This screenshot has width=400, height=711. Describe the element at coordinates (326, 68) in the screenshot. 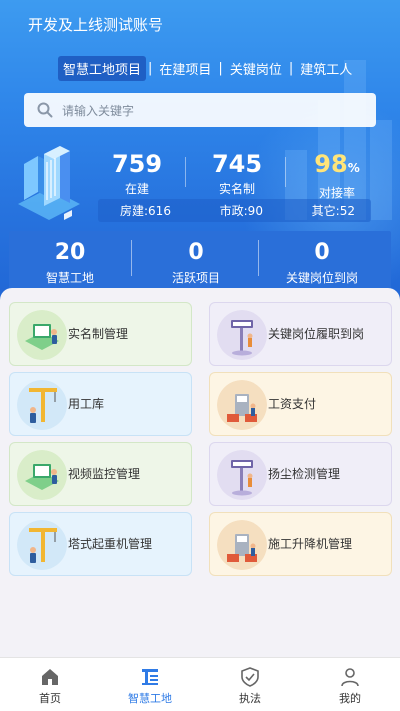

I see `tab-workers: 建筑工人` at that location.